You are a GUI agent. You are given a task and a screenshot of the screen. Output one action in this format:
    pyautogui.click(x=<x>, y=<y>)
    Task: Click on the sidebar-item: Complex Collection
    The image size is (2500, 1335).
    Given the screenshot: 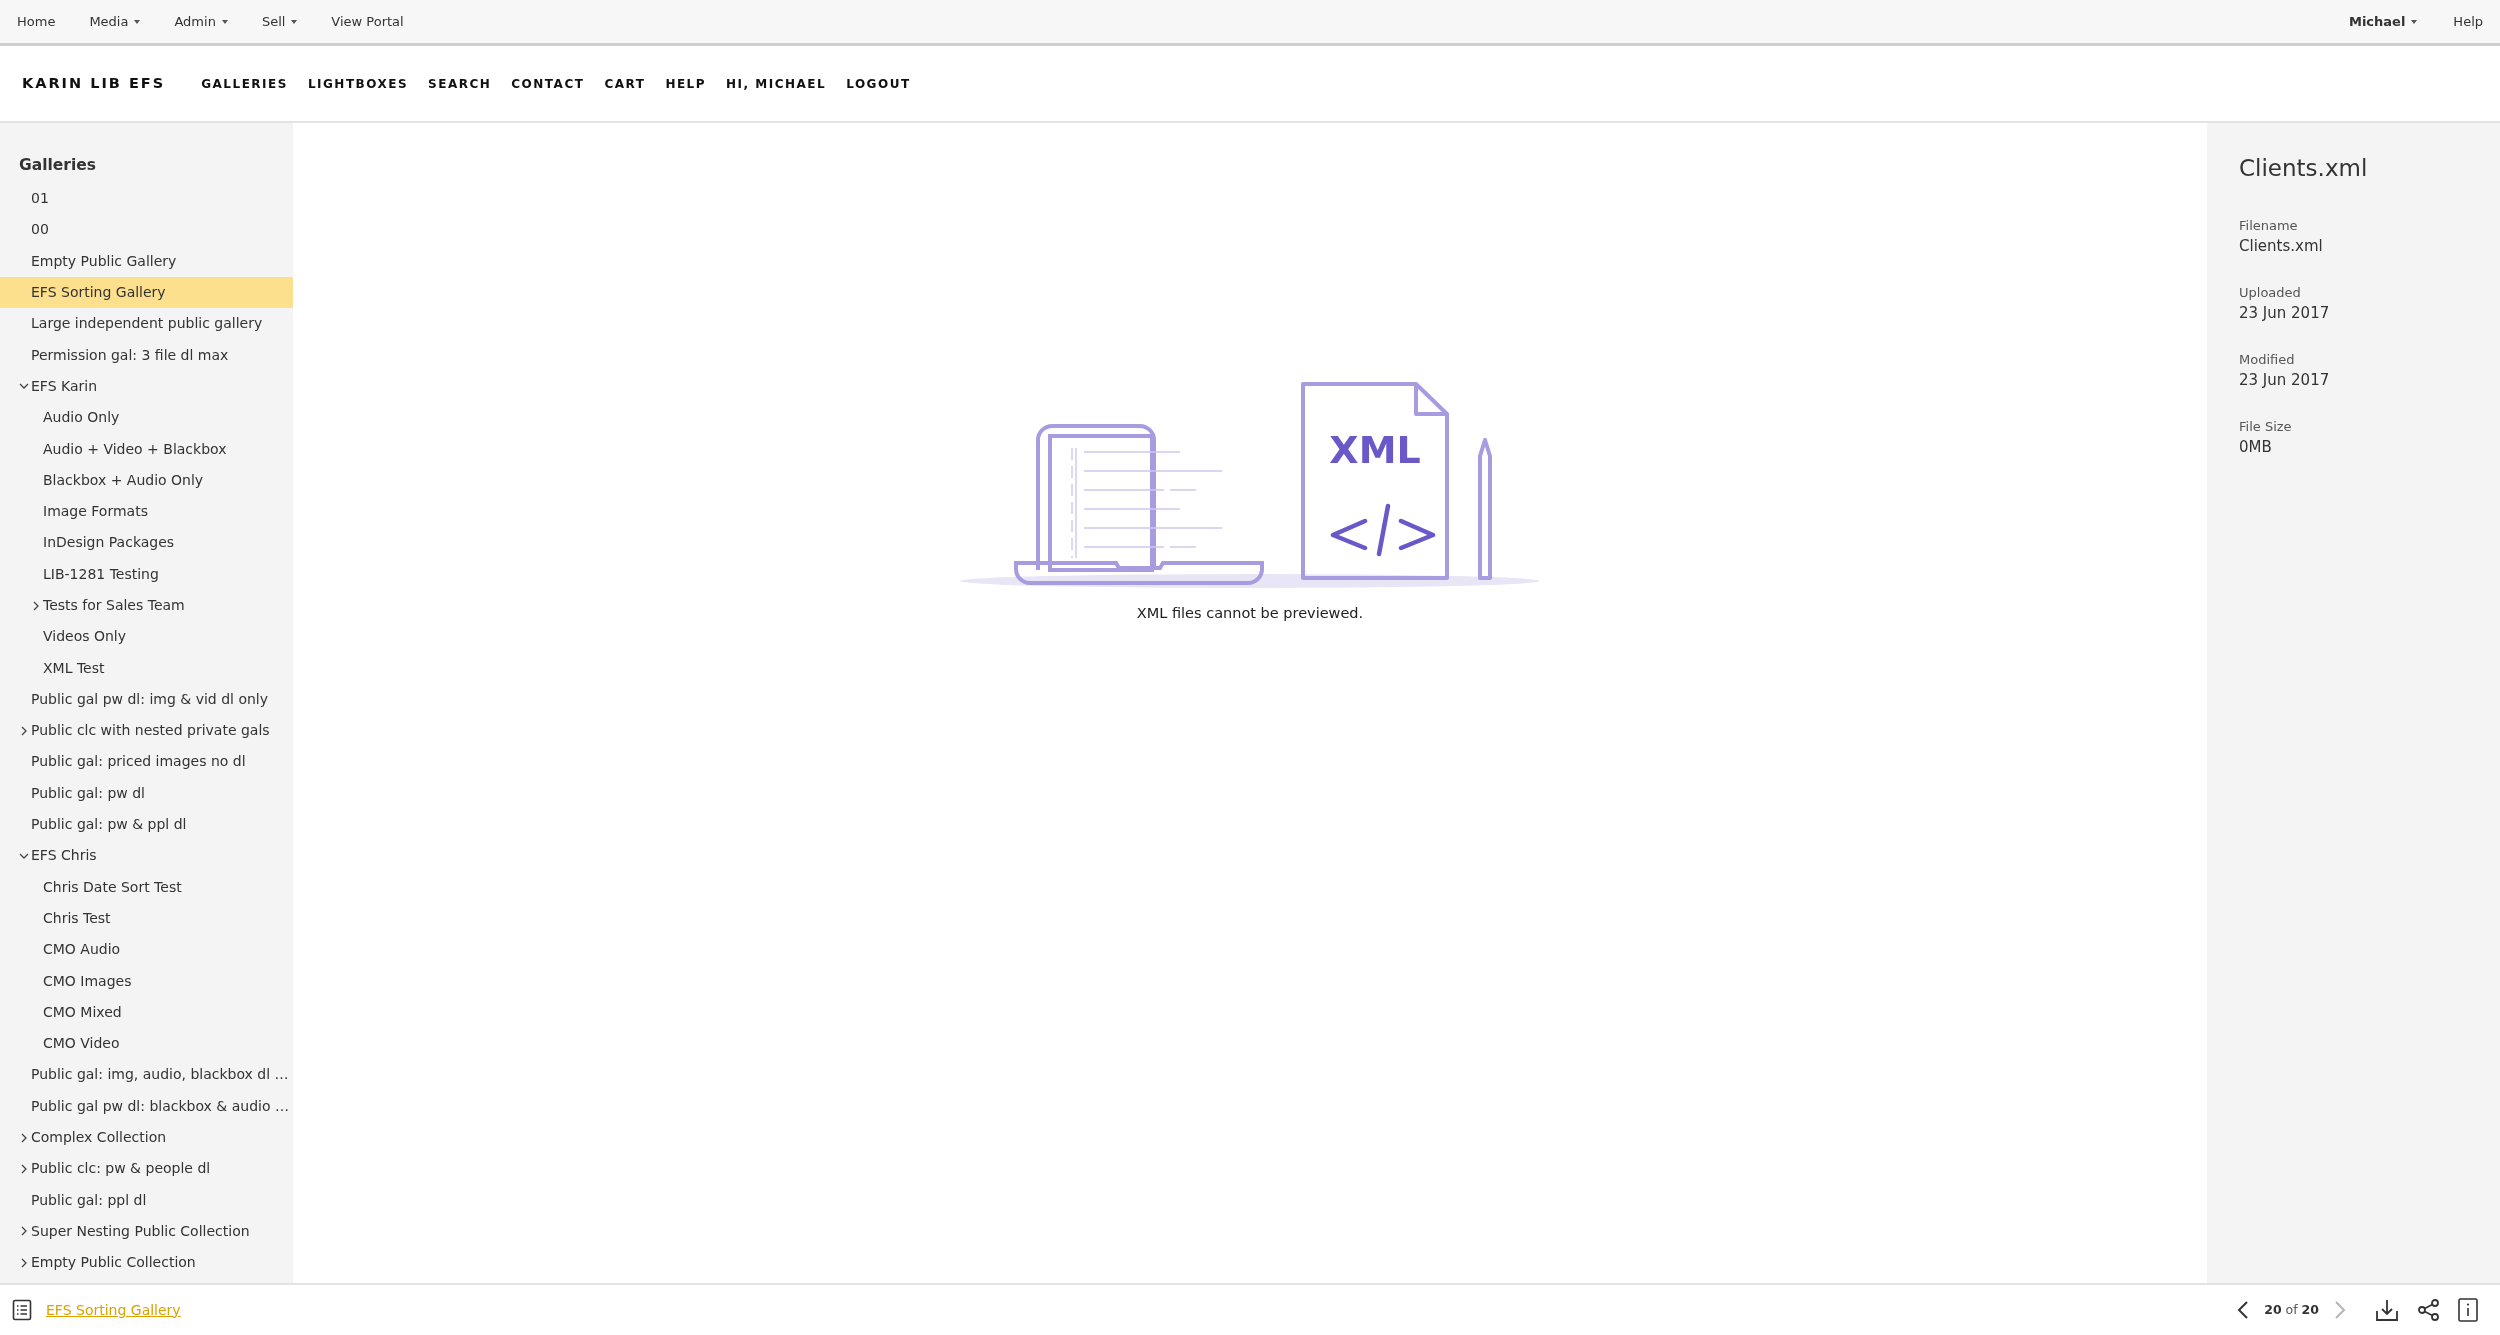 What is the action you would take?
    pyautogui.click(x=146, y=1137)
    